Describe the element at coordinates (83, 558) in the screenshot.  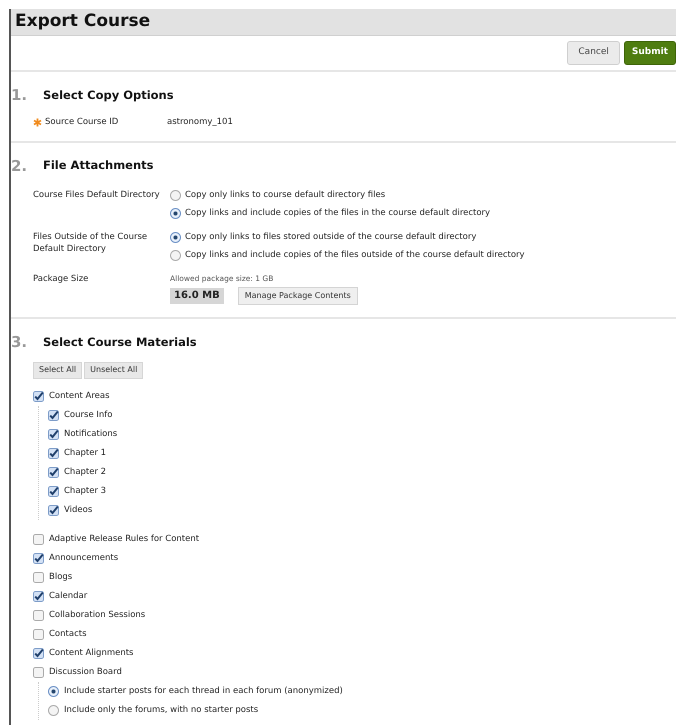
I see `item-label: Announcements` at that location.